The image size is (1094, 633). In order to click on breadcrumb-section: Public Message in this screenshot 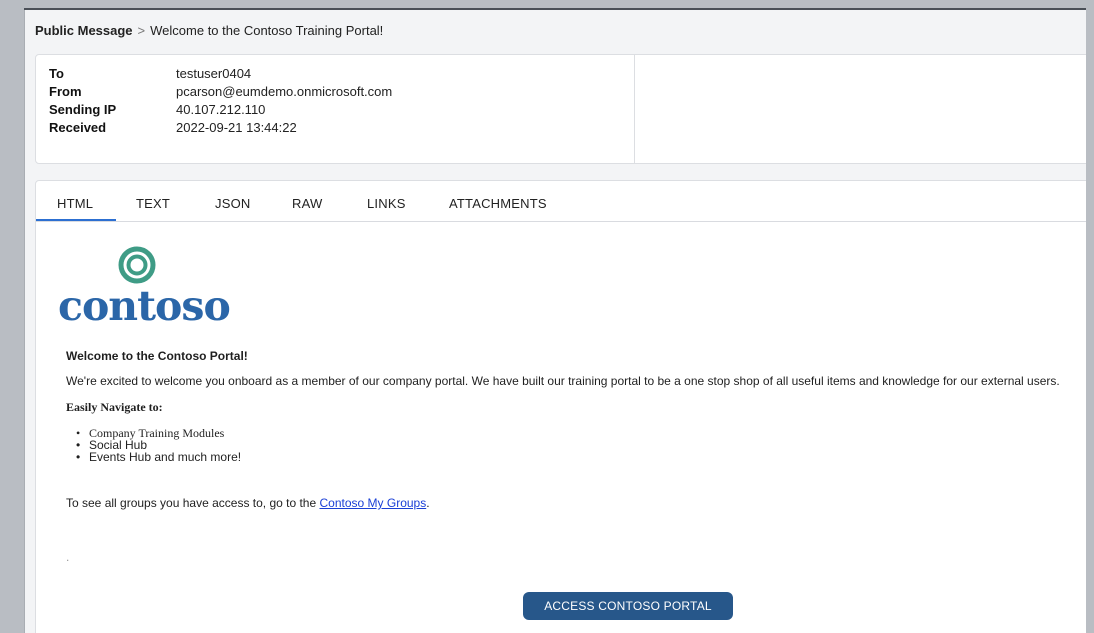, I will do `click(84, 30)`.